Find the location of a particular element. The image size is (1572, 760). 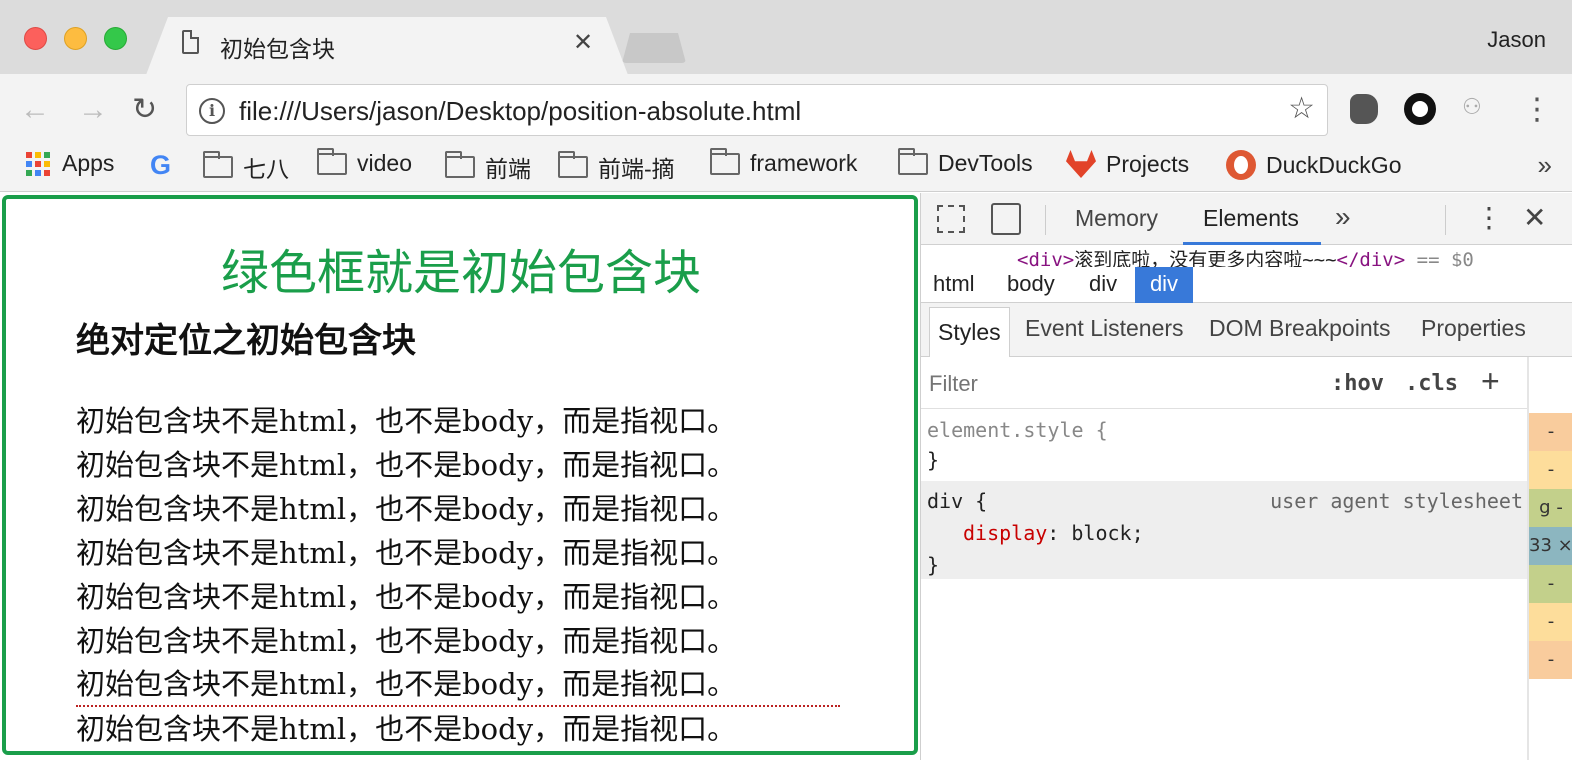

box-model-padding: g - is located at coordinates (1550, 508).